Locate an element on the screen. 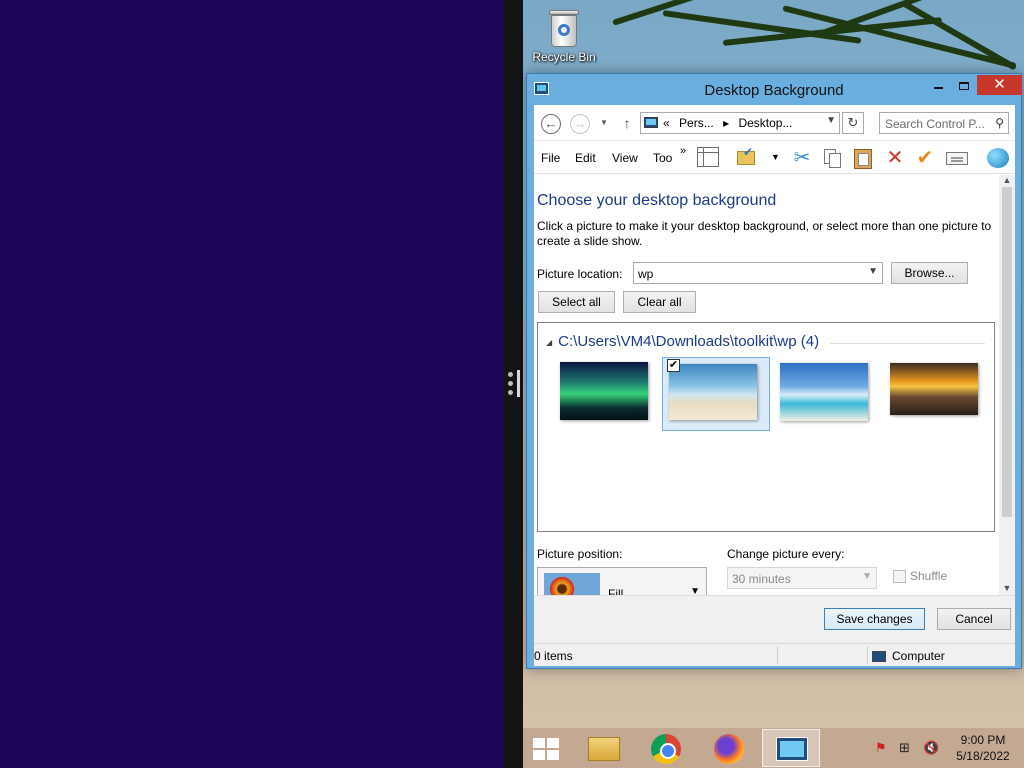  pane-icon is located at coordinates (708, 157).